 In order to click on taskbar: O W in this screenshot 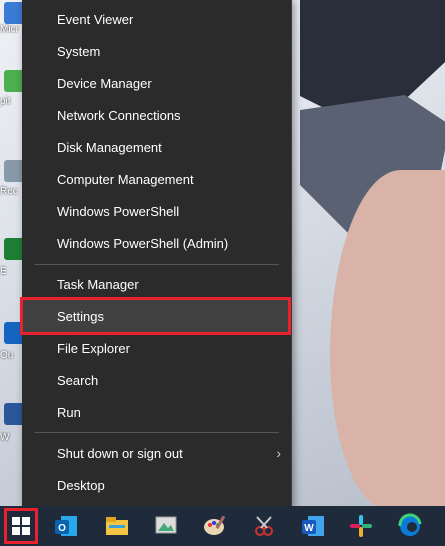, I will do `click(222, 526)`.